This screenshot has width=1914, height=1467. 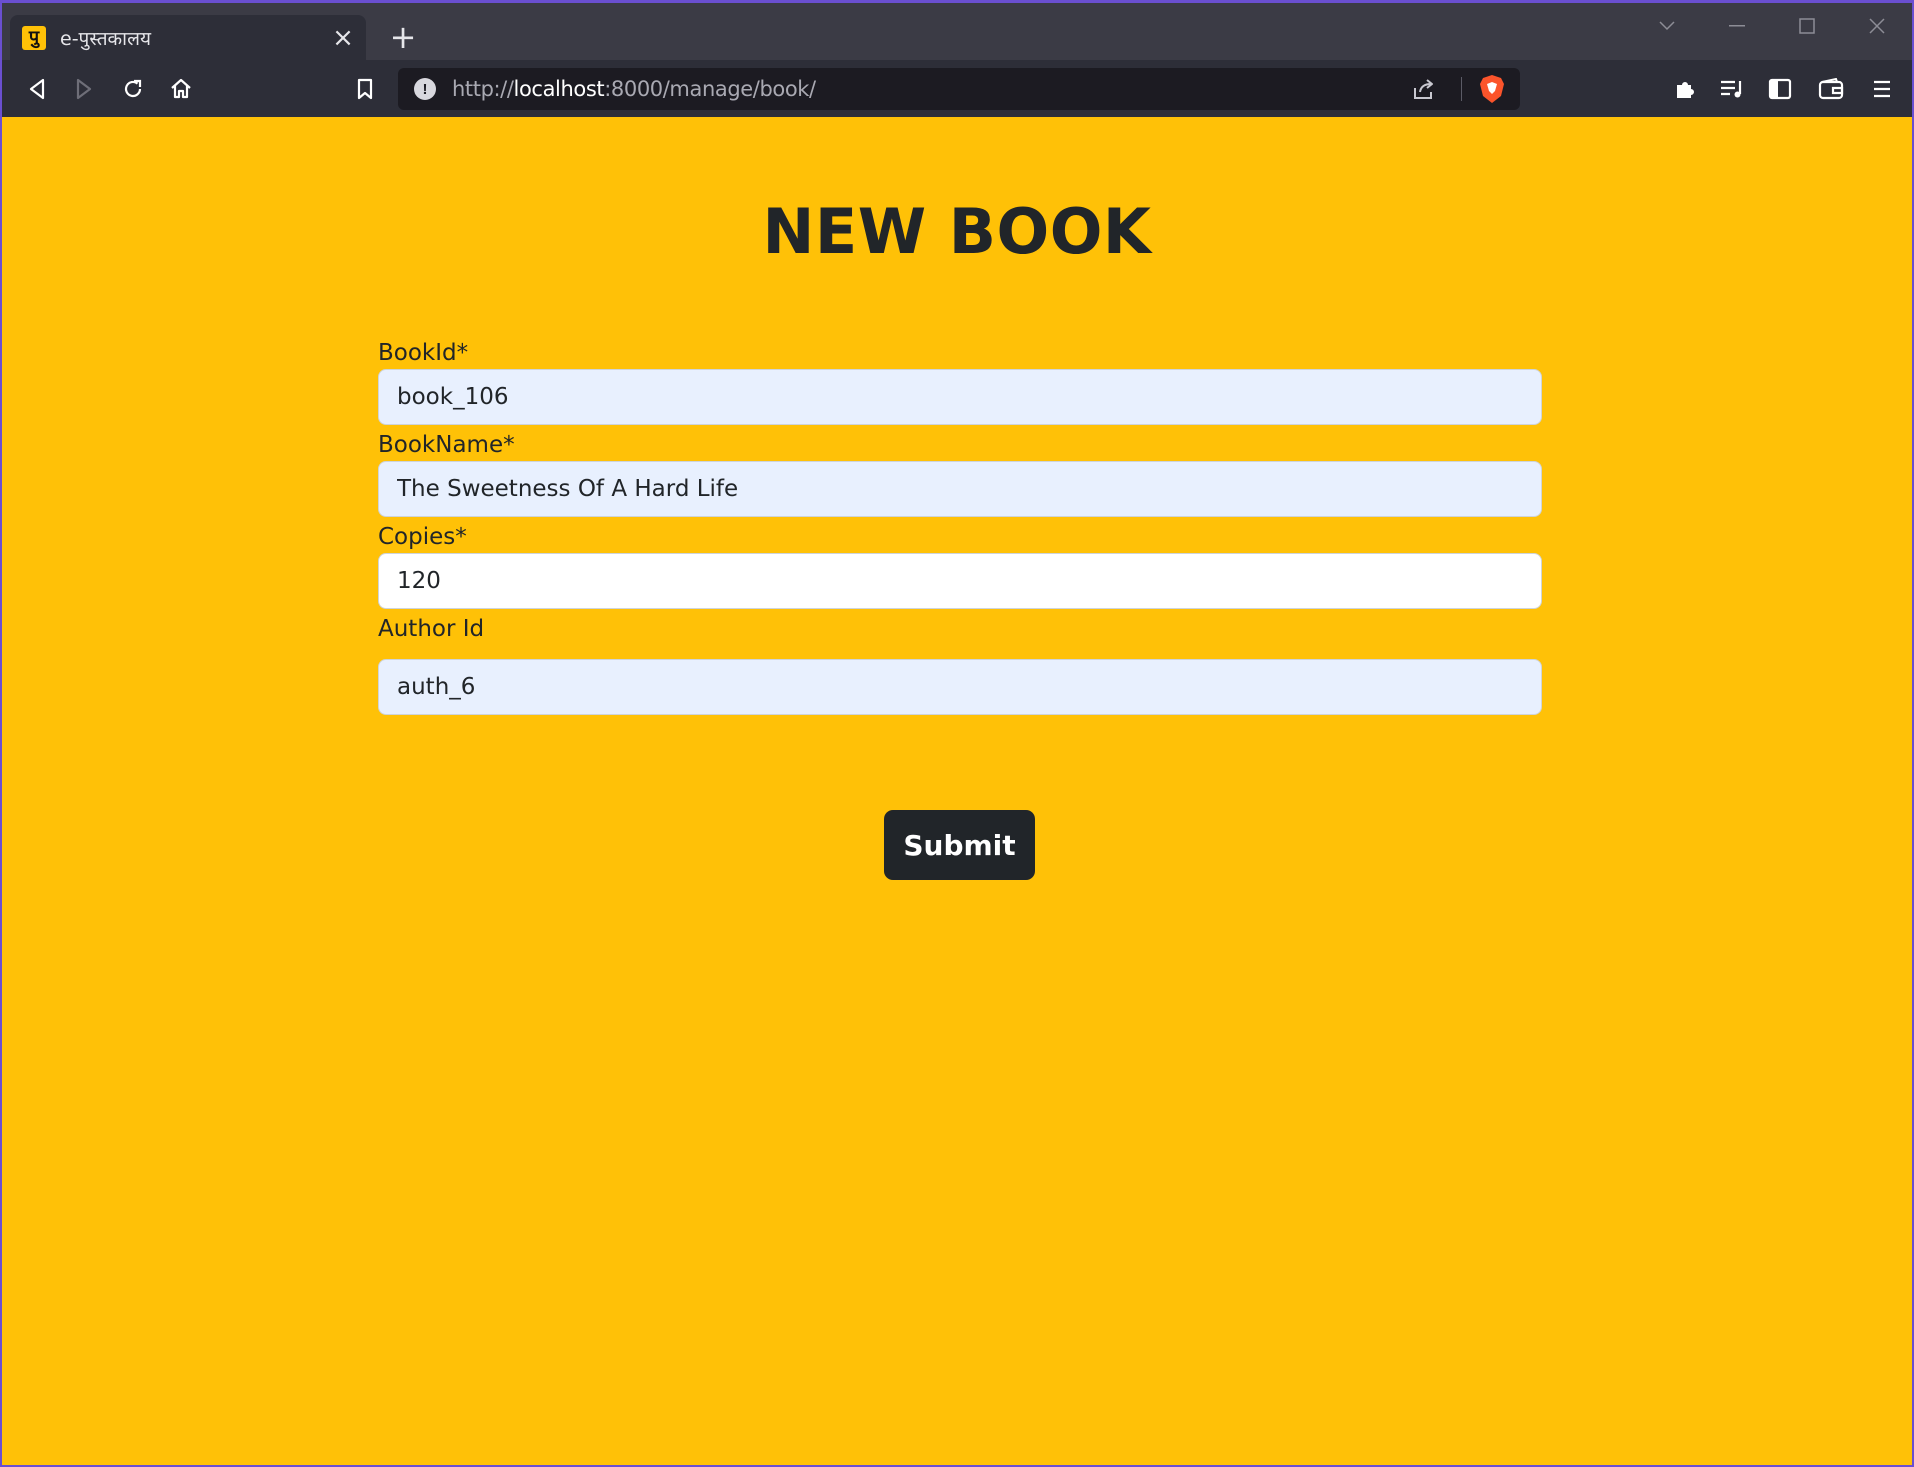 What do you see at coordinates (960, 397) in the screenshot?
I see `book-id-input` at bounding box center [960, 397].